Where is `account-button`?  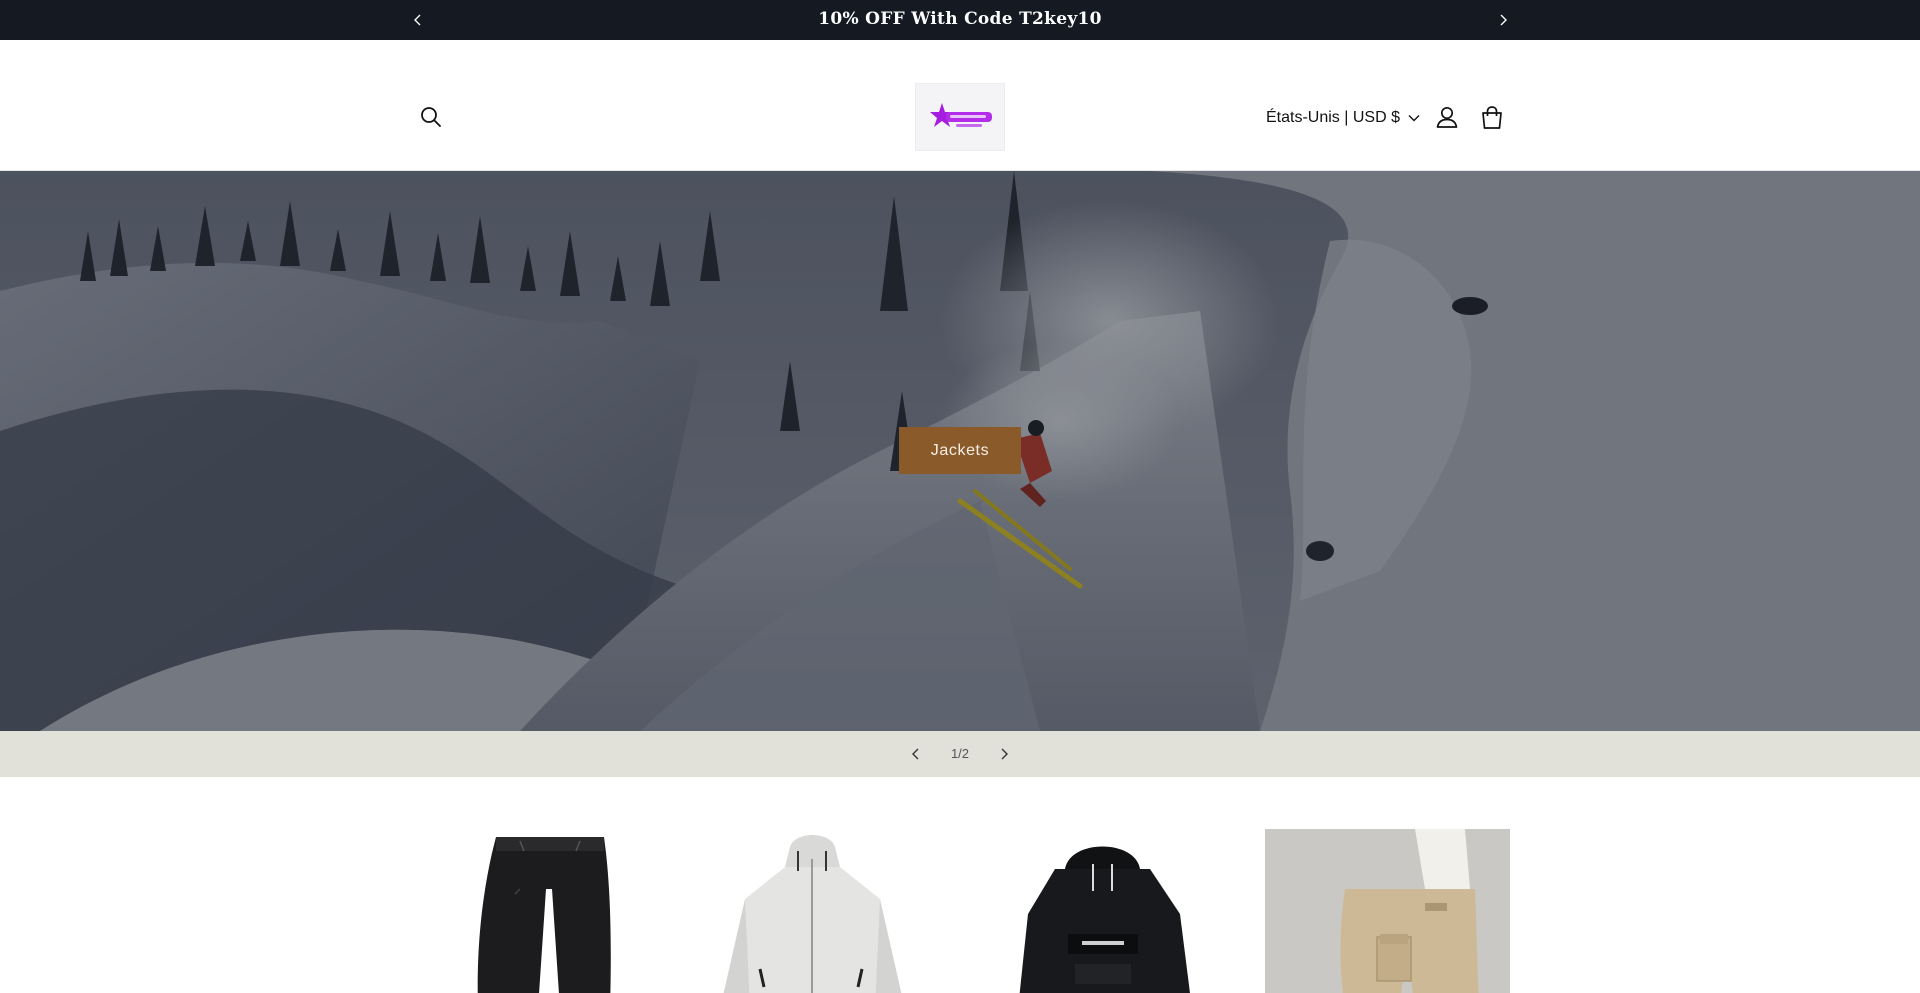 account-button is located at coordinates (1447, 117).